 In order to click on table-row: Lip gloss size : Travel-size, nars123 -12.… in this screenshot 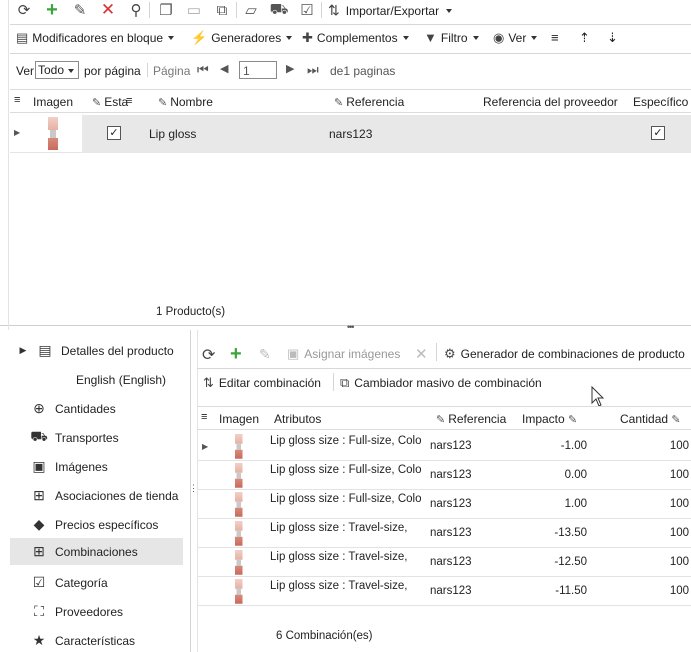, I will do `click(444, 562)`.